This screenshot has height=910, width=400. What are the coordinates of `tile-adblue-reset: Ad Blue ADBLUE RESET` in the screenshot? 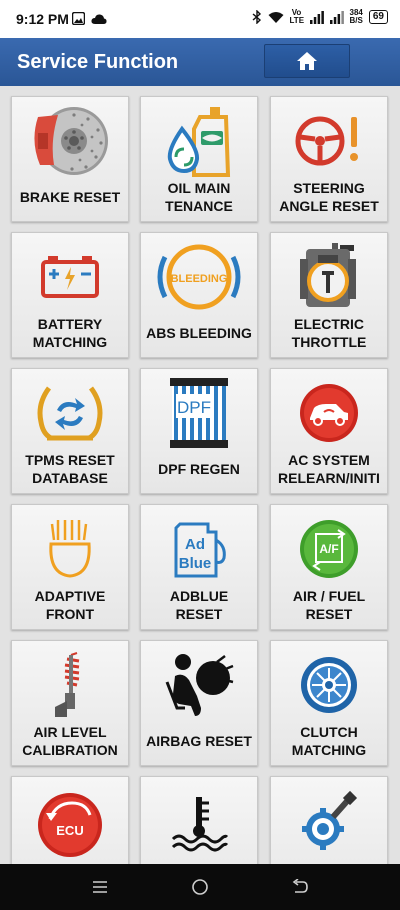 It's located at (199, 567).